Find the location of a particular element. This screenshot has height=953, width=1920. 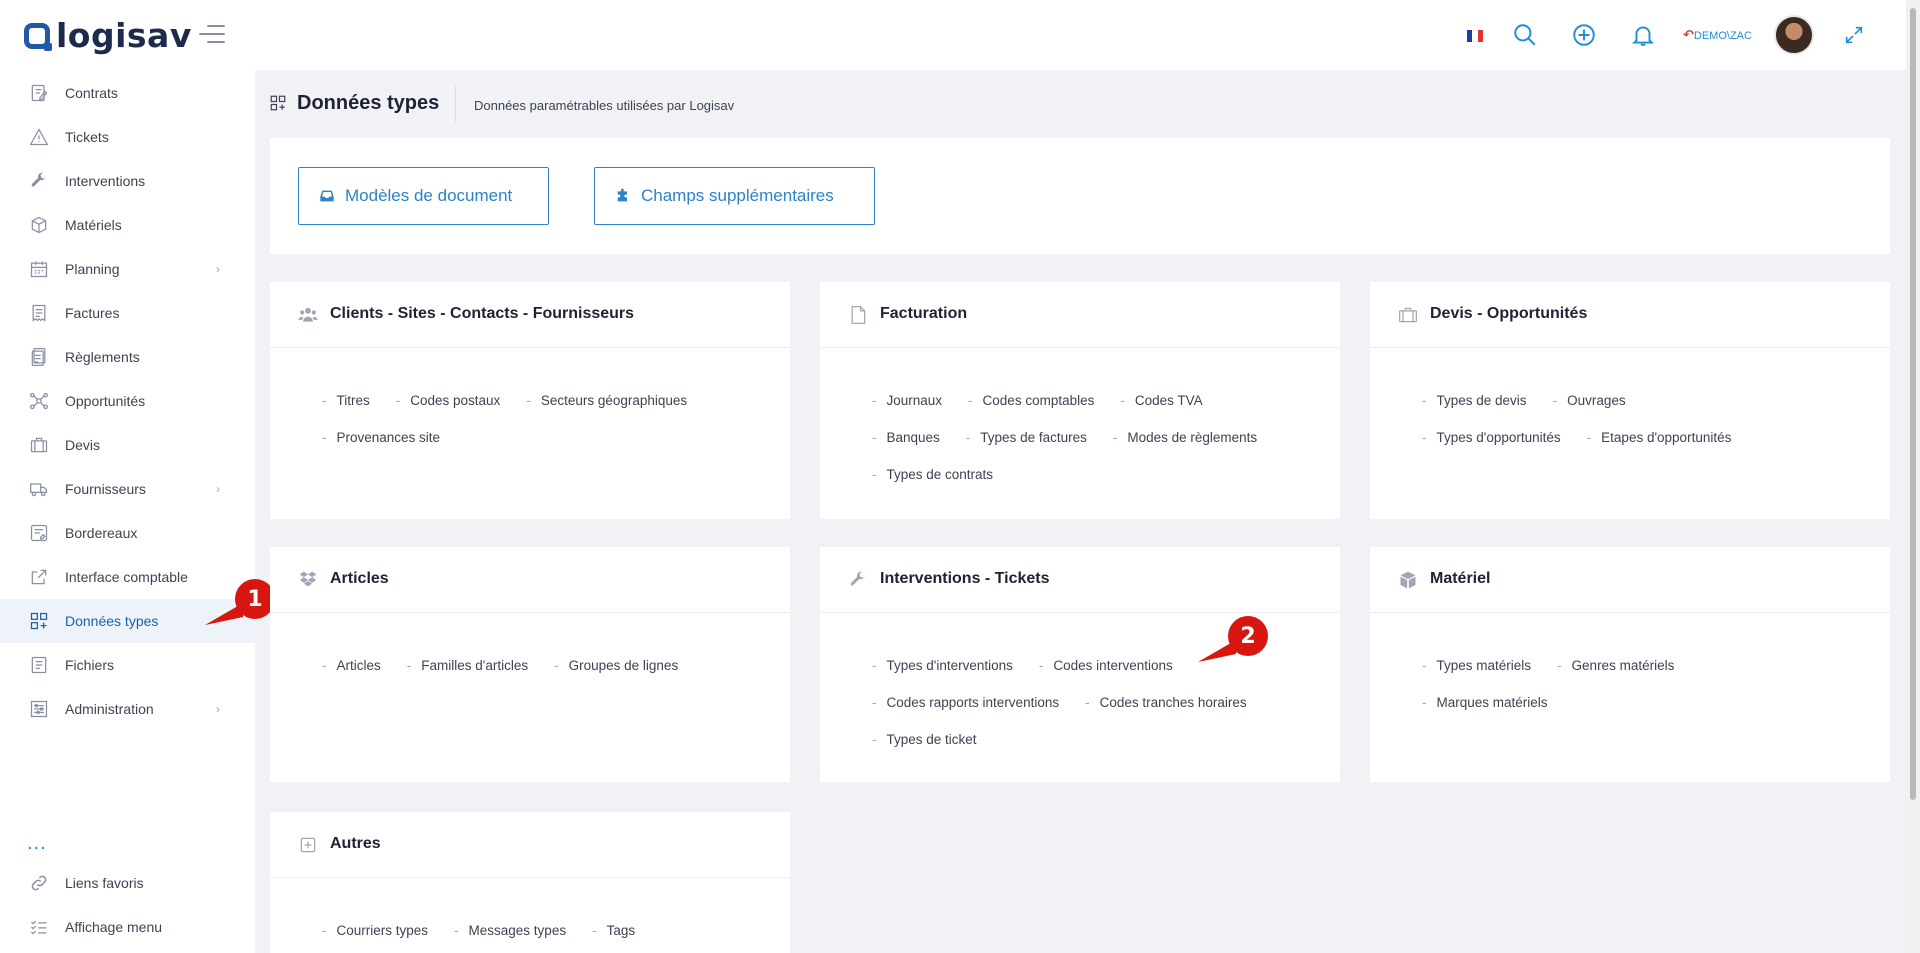

link-codes-tva: Codes TVA is located at coordinates (1161, 400).